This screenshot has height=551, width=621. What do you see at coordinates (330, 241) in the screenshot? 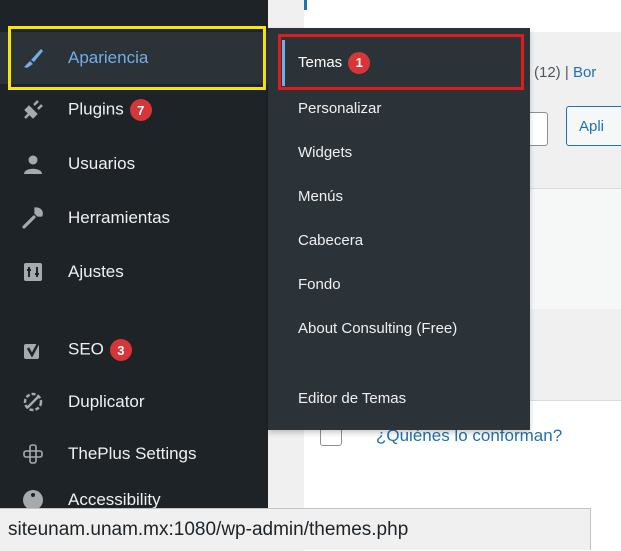
I see `submenu-item-cabecera: Cabecera` at bounding box center [330, 241].